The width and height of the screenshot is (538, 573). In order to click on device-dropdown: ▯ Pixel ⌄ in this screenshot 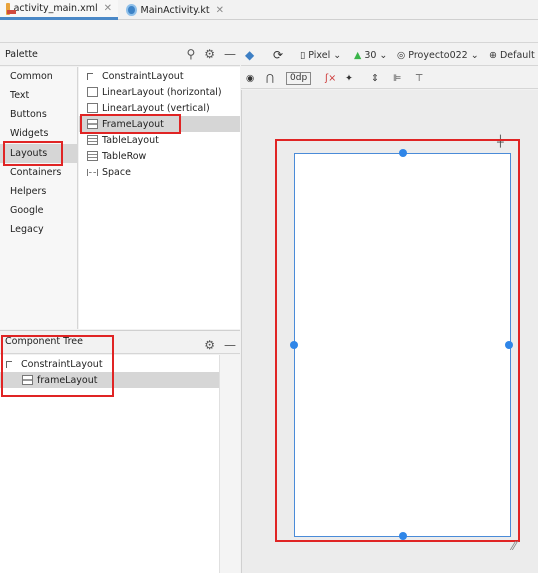, I will do `click(320, 55)`.